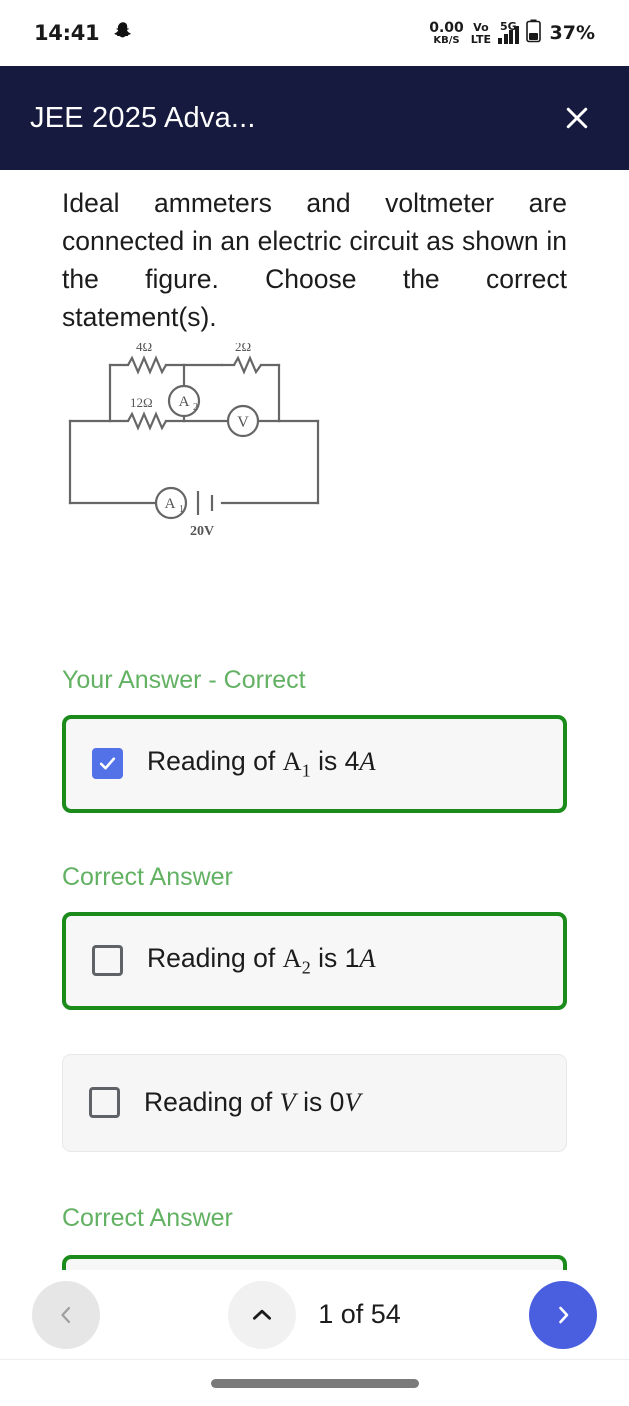 The width and height of the screenshot is (629, 1406). What do you see at coordinates (195, 407) in the screenshot?
I see `svg-text: 2` at bounding box center [195, 407].